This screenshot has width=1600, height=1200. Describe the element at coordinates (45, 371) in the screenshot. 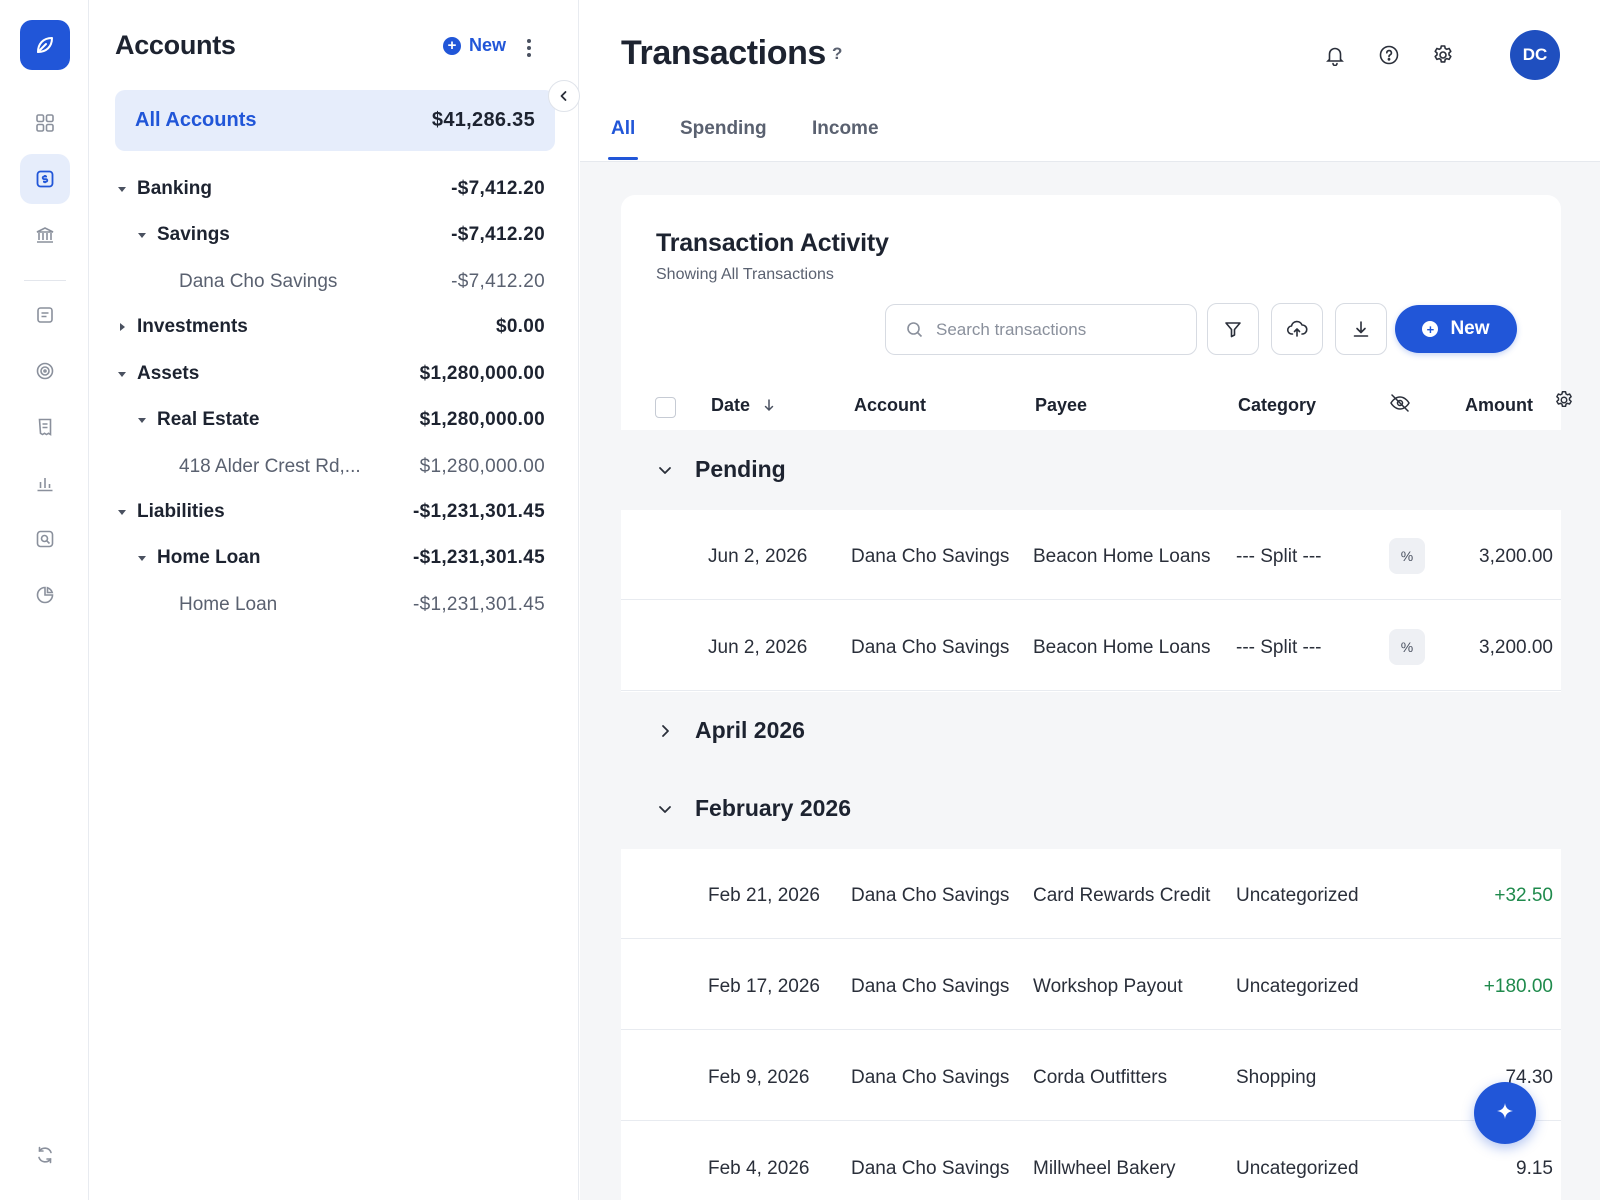

I see `goals-icon` at that location.